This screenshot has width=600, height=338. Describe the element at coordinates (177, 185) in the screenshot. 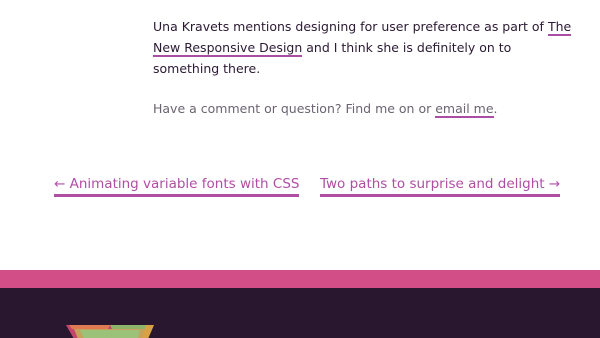

I see `previous-post-link: ← Animating variable fonts with CSS` at that location.